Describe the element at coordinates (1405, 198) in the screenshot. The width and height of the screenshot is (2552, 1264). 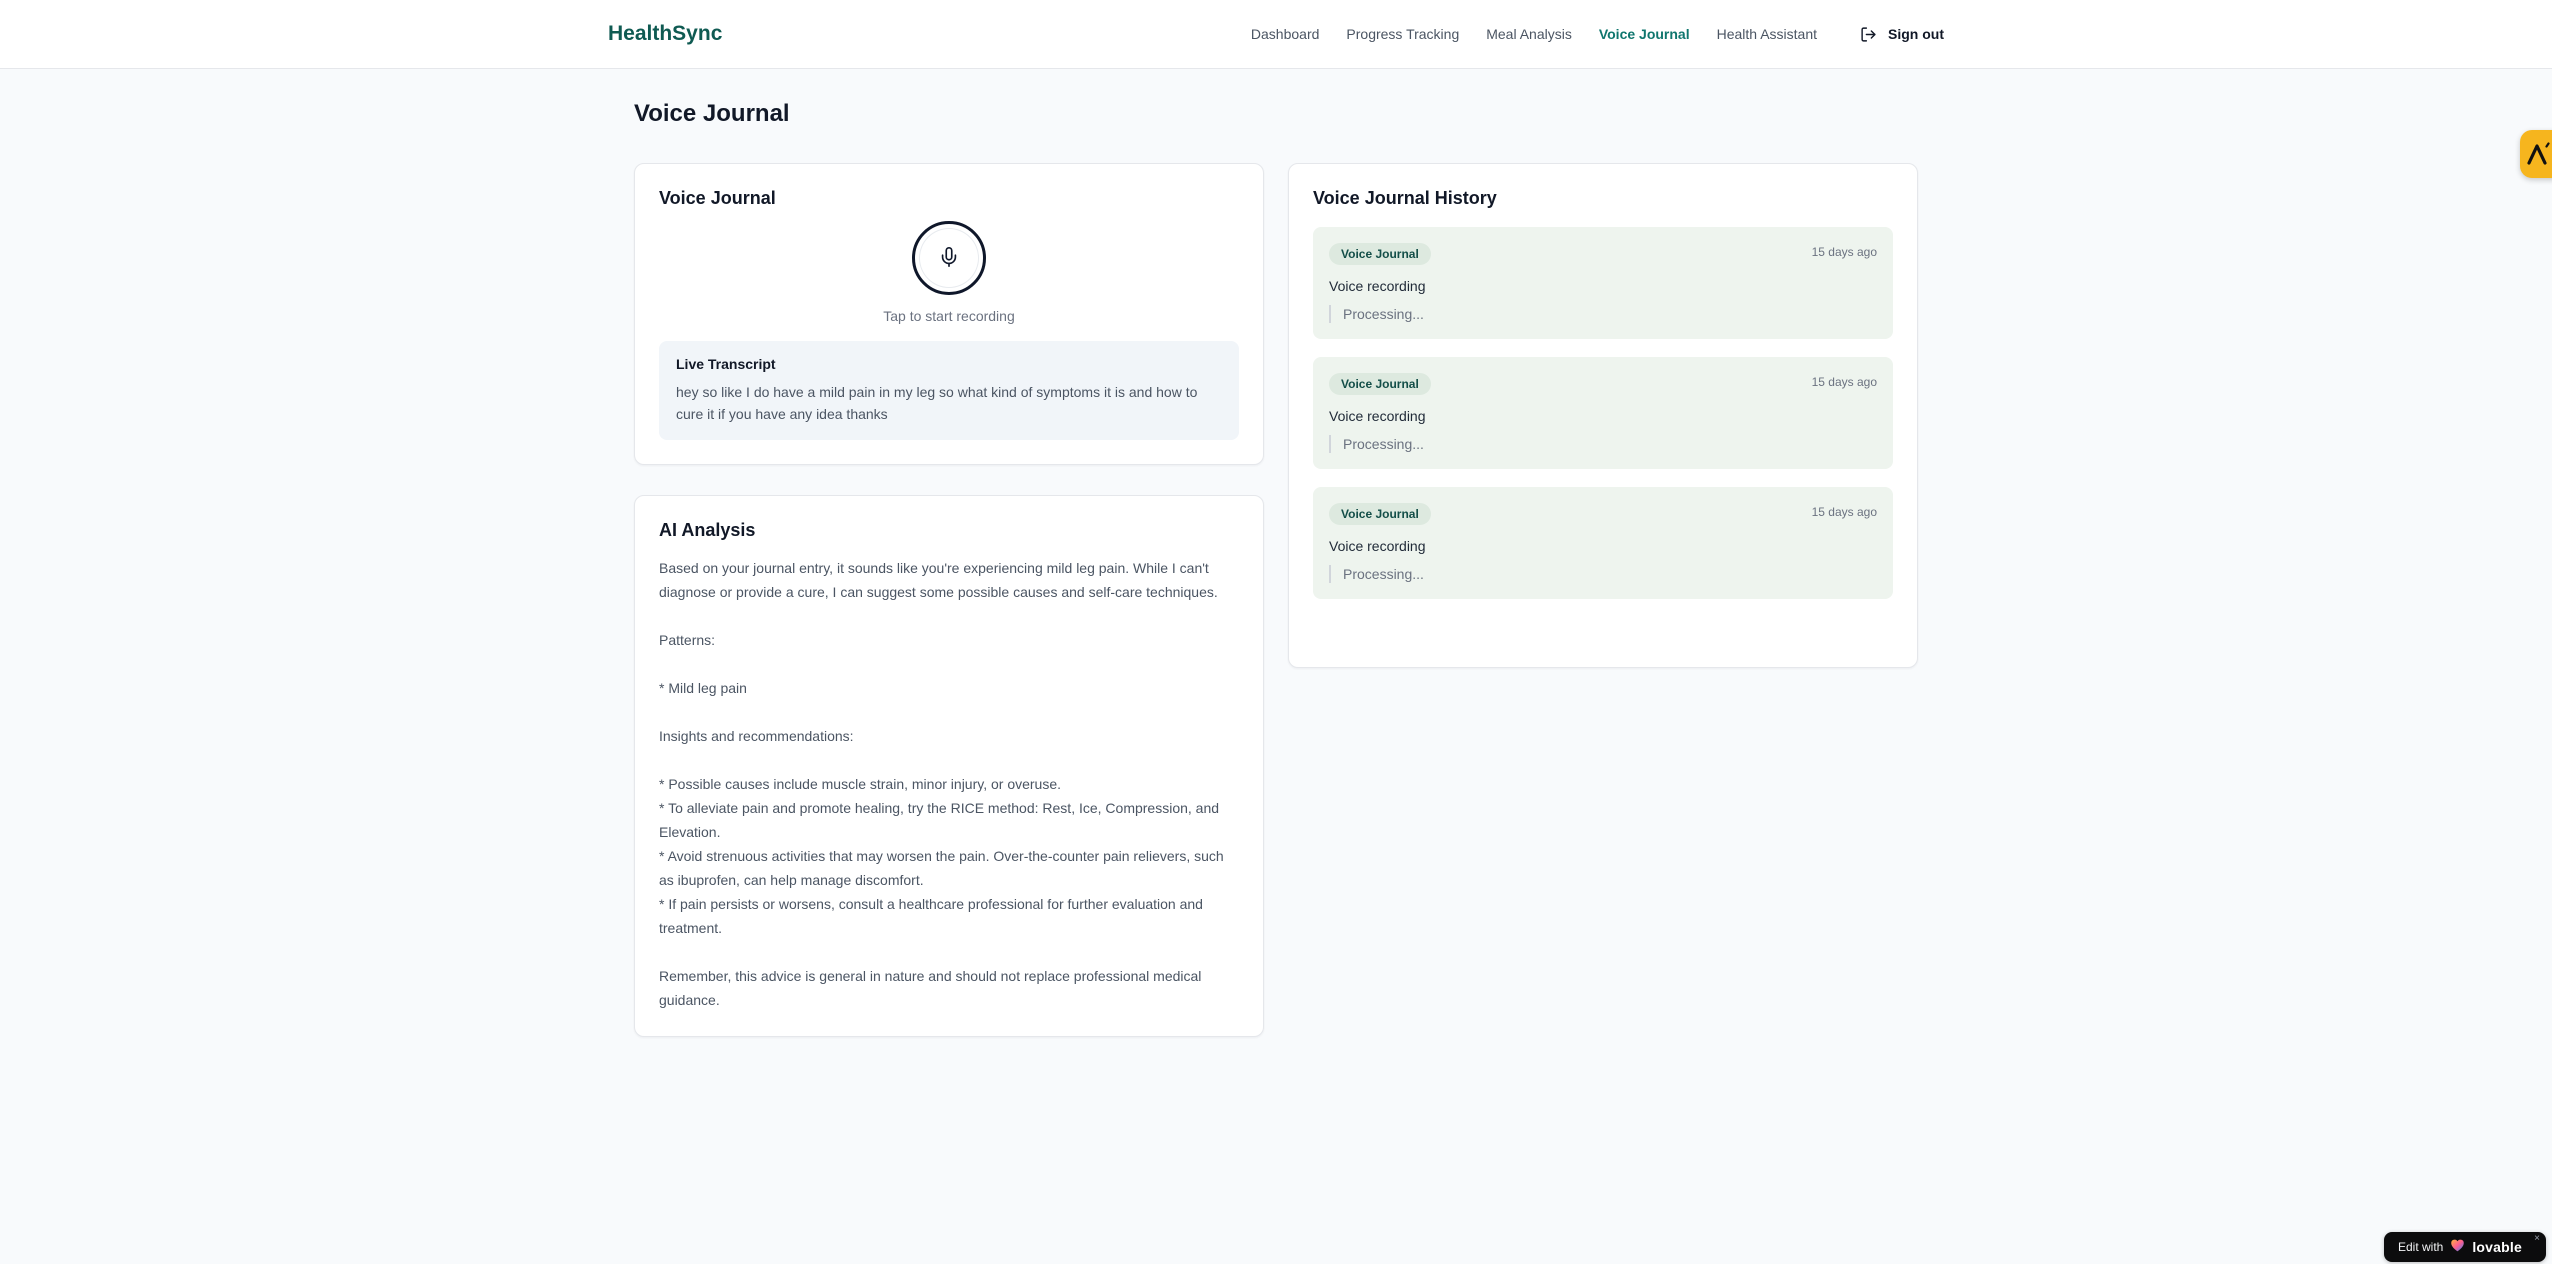
I see `history-card-title: Voice Journal History` at that location.